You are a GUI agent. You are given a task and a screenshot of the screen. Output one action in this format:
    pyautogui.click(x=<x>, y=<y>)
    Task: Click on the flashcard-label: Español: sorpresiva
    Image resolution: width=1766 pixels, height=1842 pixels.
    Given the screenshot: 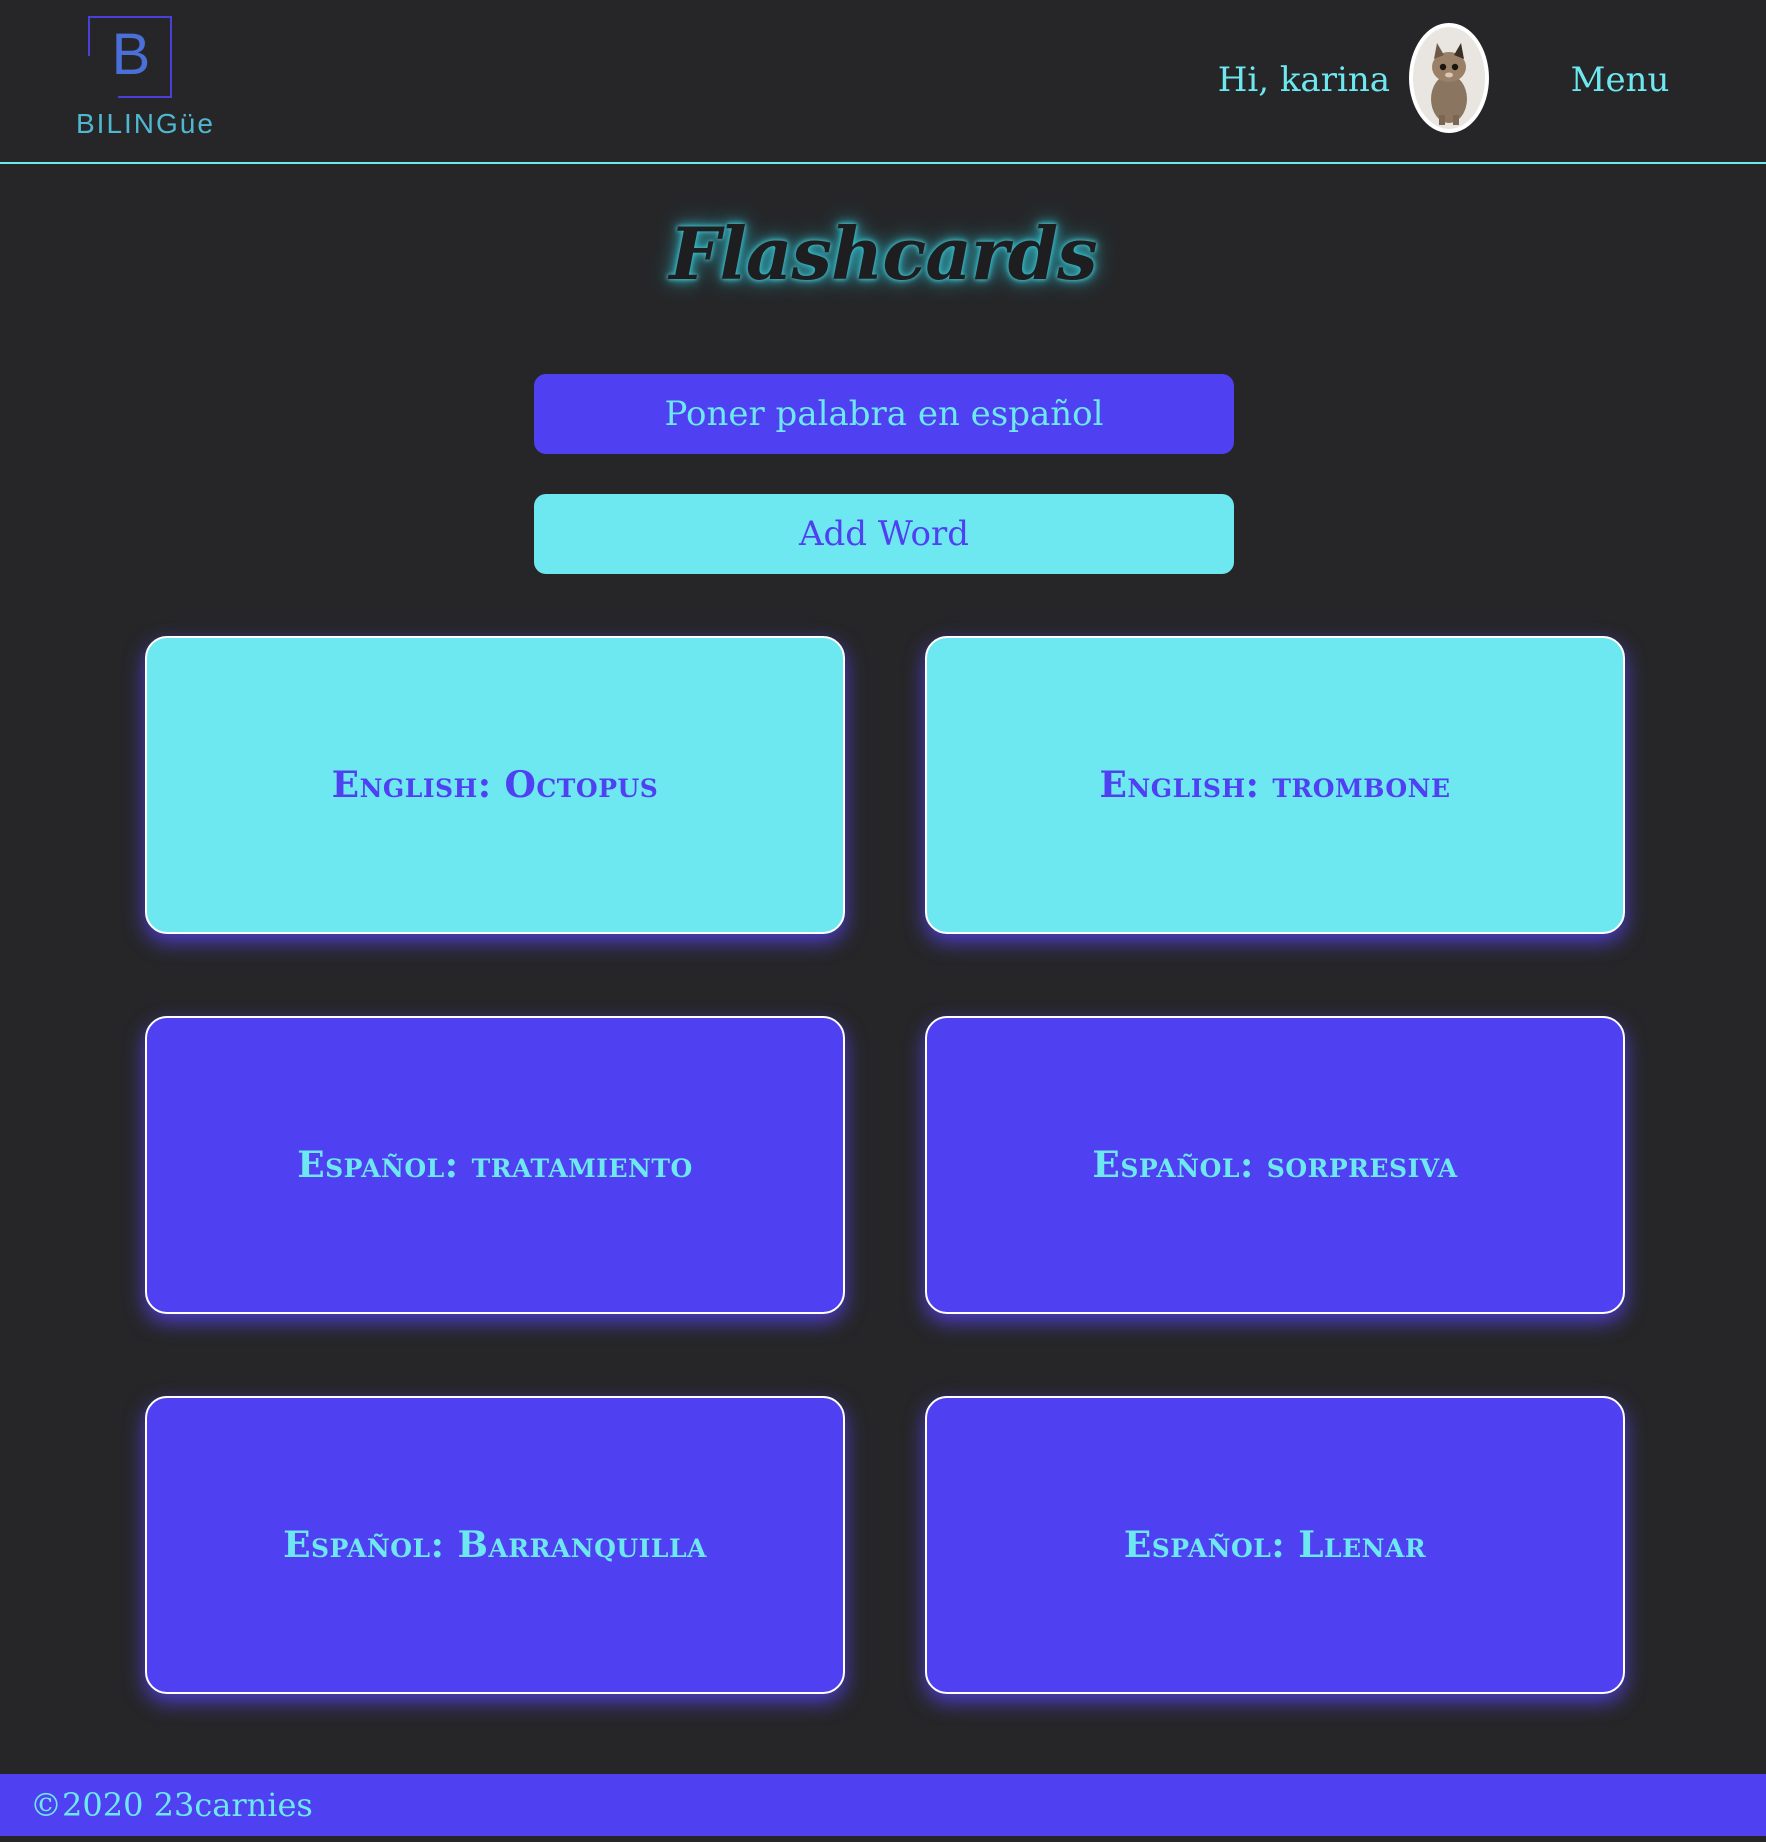 What is the action you would take?
    pyautogui.click(x=1275, y=1165)
    